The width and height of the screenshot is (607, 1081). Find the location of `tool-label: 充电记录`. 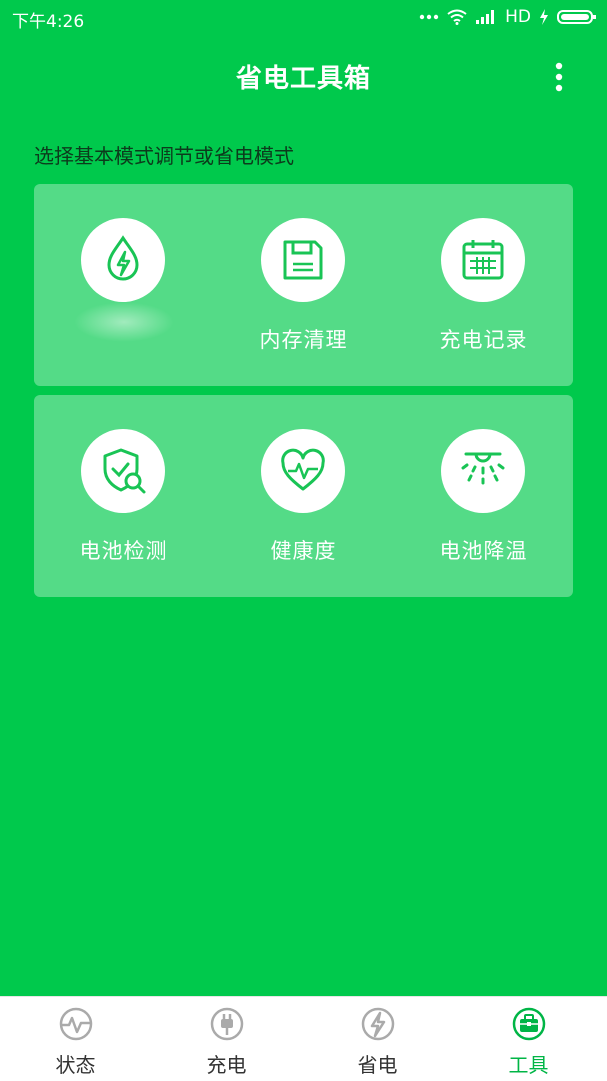

tool-label: 充电记录 is located at coordinates (483, 340).